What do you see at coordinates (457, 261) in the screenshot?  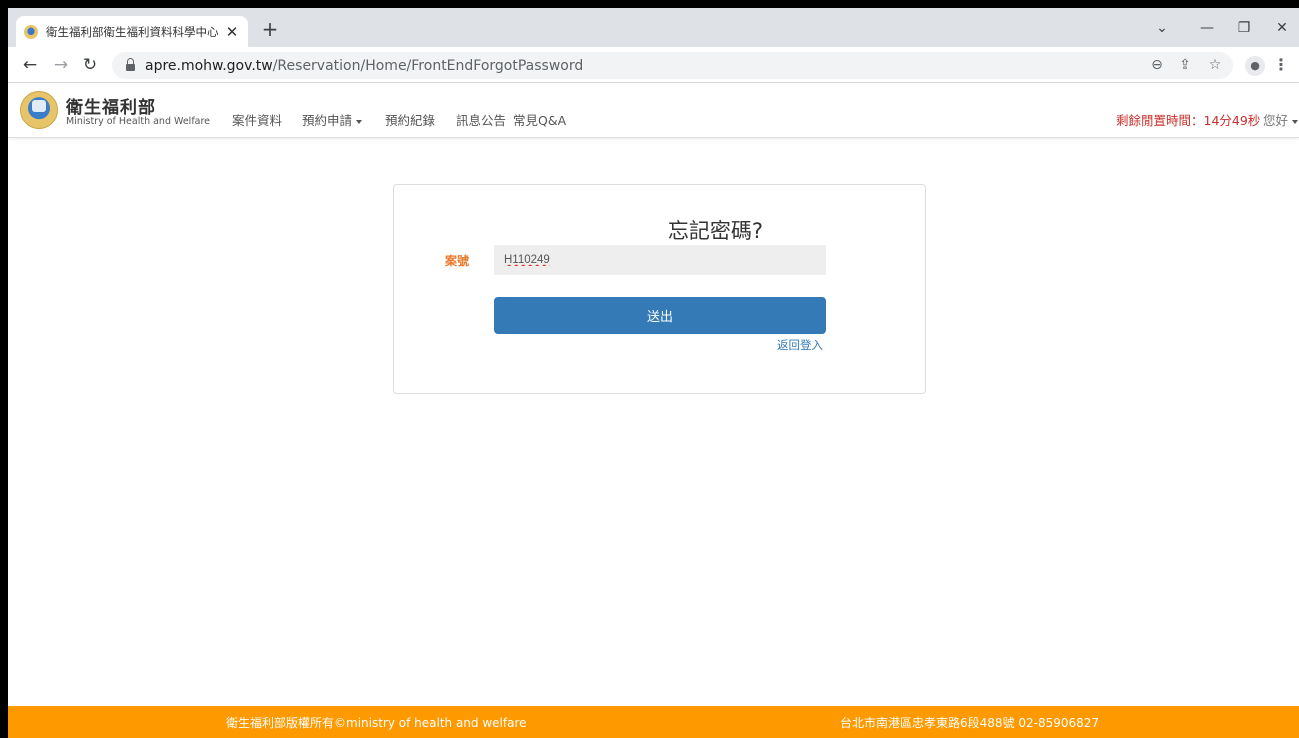 I see `case-number-label: 案號` at bounding box center [457, 261].